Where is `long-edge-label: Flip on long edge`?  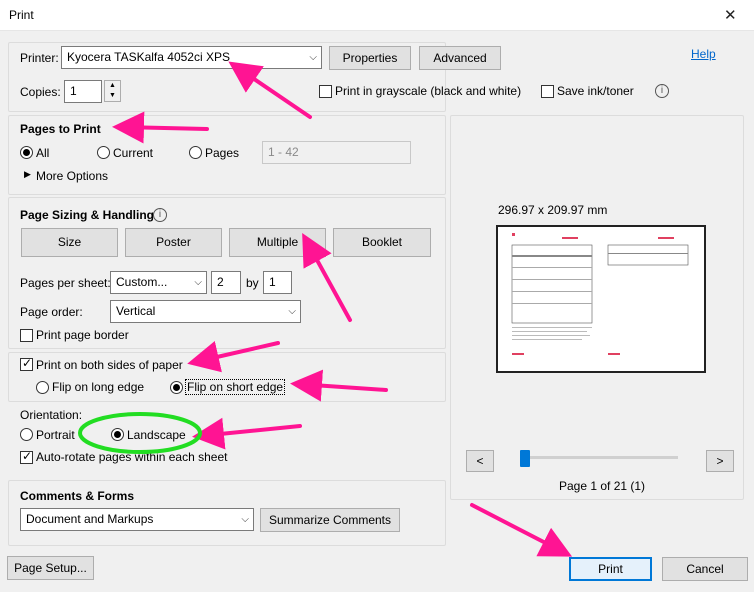 long-edge-label: Flip on long edge is located at coordinates (98, 387).